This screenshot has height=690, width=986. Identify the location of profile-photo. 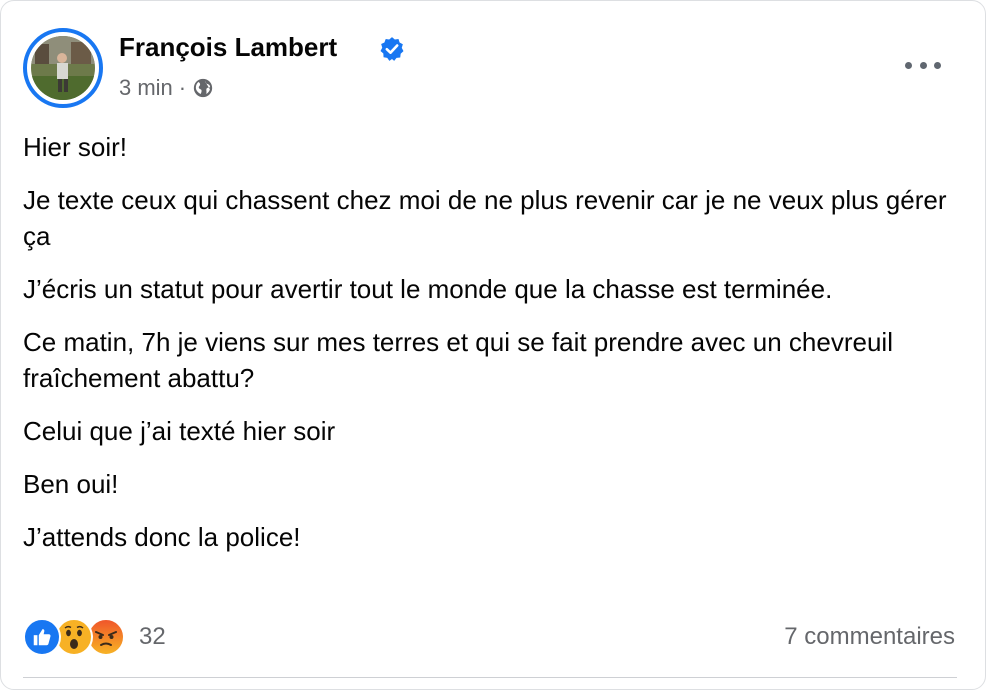
(63, 68).